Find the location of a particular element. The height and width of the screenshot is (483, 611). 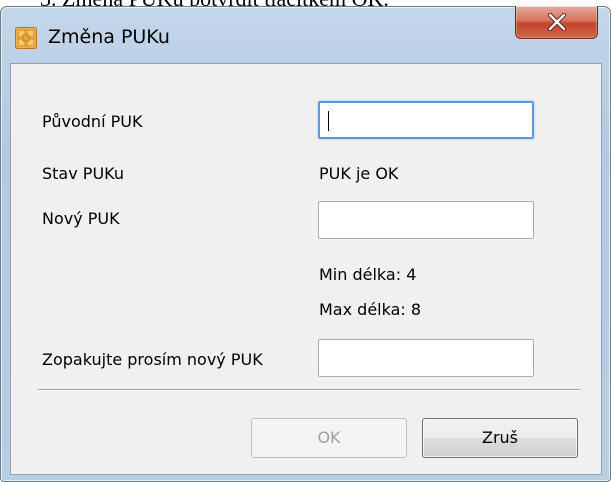

window-title: Změna PUKu is located at coordinates (109, 37).